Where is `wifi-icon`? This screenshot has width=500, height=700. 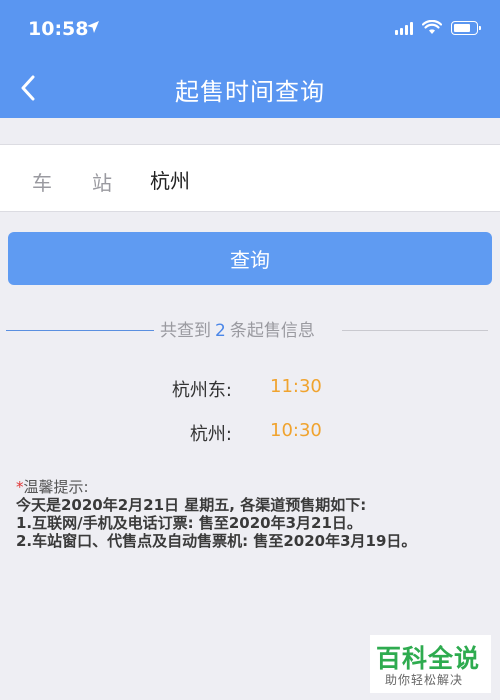
wifi-icon is located at coordinates (432, 27).